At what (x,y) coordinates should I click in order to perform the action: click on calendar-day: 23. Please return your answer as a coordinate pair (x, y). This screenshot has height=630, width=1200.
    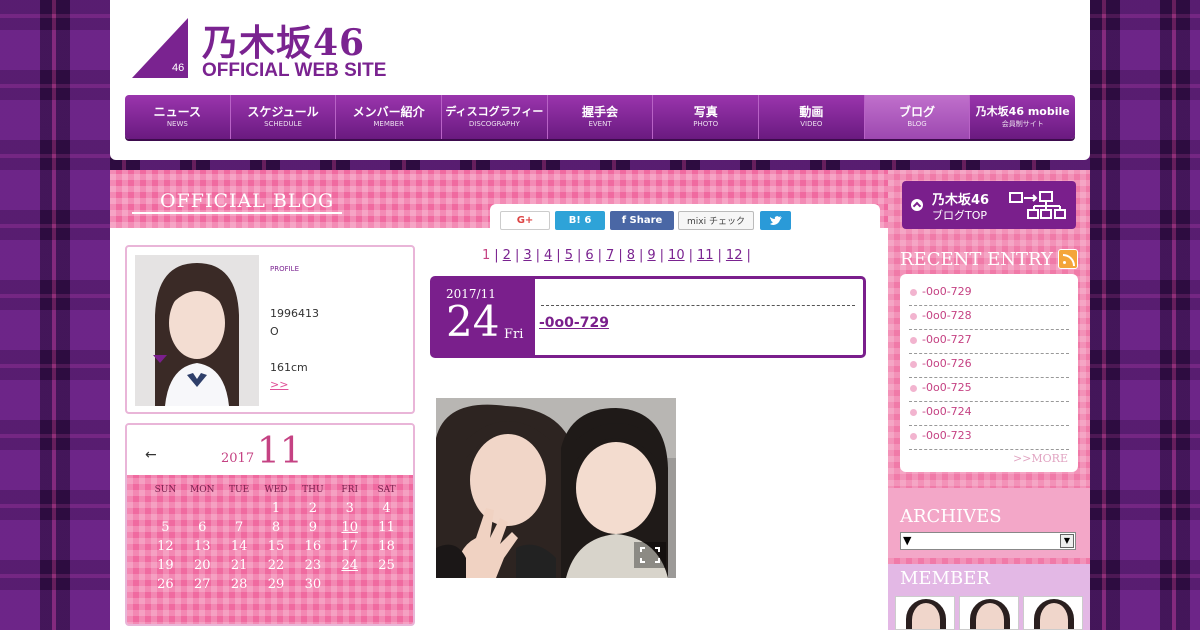
    Looking at the image, I should click on (313, 565).